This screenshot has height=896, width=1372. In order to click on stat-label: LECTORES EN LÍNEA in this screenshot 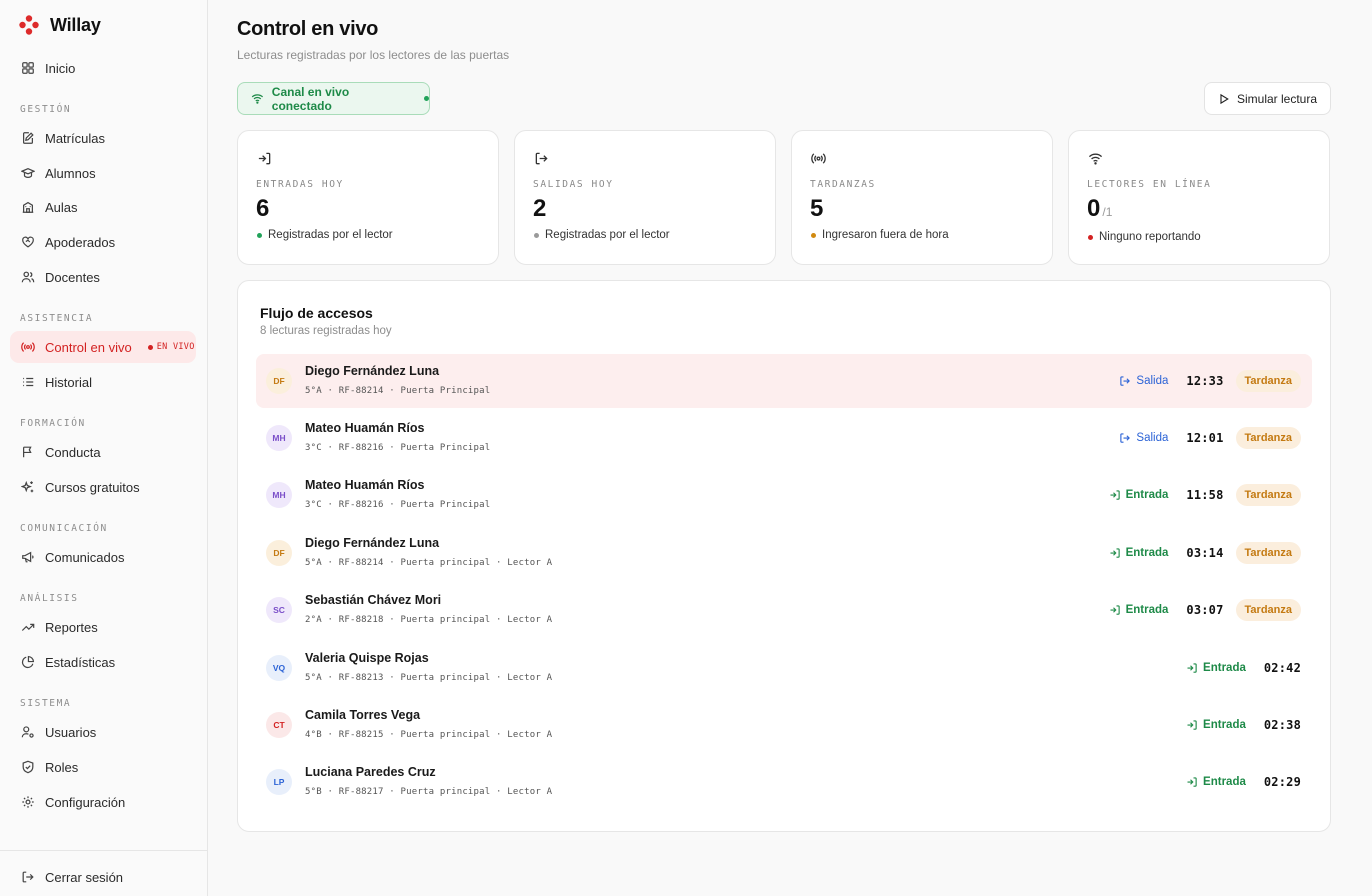, I will do `click(1149, 184)`.